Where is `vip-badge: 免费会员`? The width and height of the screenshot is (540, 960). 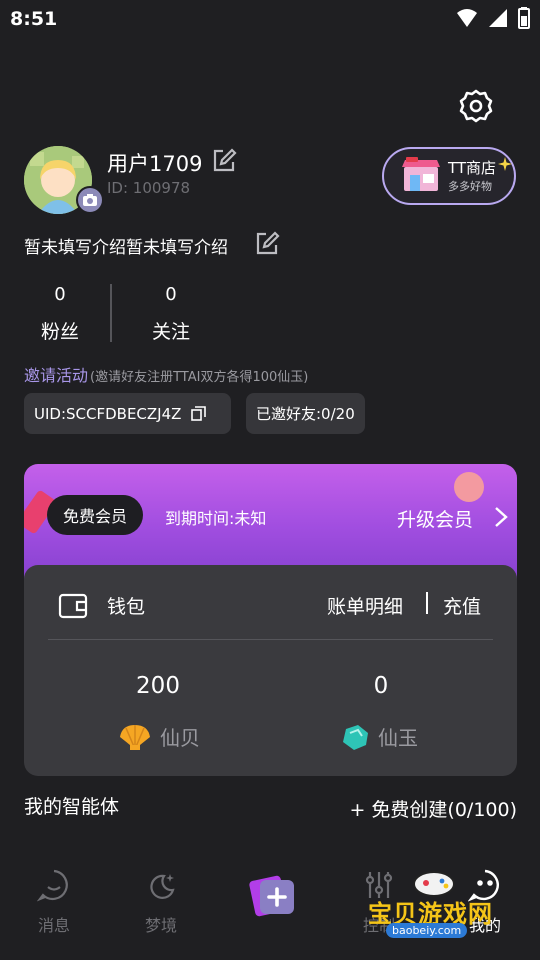
vip-badge: 免费会员 is located at coordinates (95, 515).